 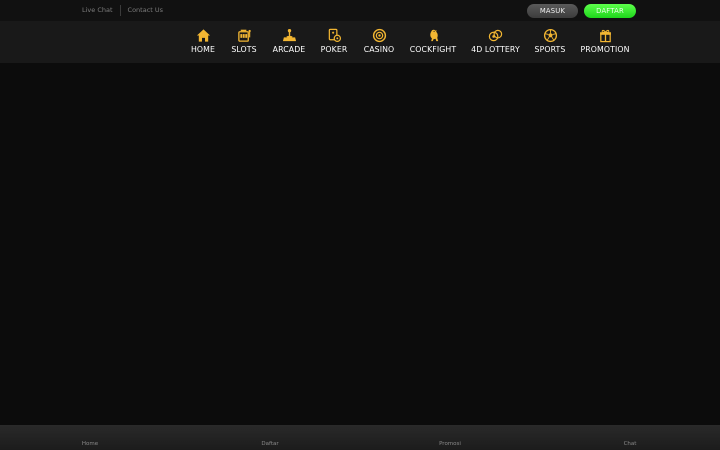 I want to click on register-button: DAFTAR, so click(x=610, y=11).